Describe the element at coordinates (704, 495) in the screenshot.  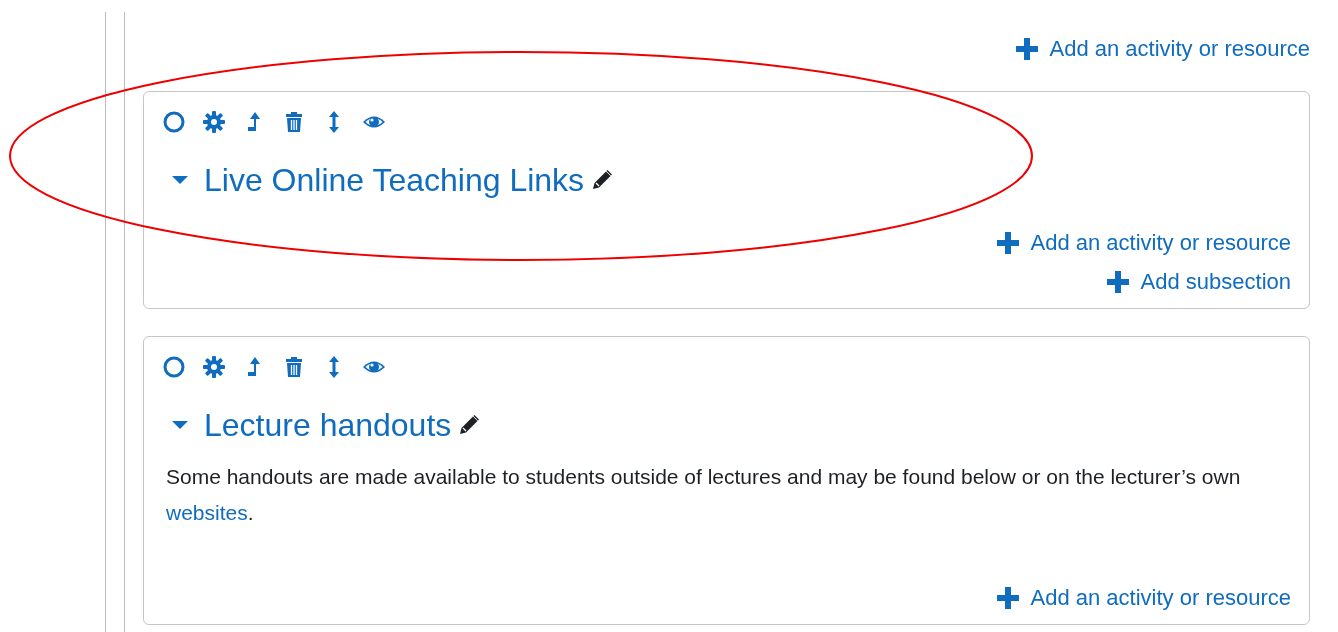
I see `section-description: Some handouts are made available to students outside of lectures and may be found below or on the lecturer’s own websites.` at that location.